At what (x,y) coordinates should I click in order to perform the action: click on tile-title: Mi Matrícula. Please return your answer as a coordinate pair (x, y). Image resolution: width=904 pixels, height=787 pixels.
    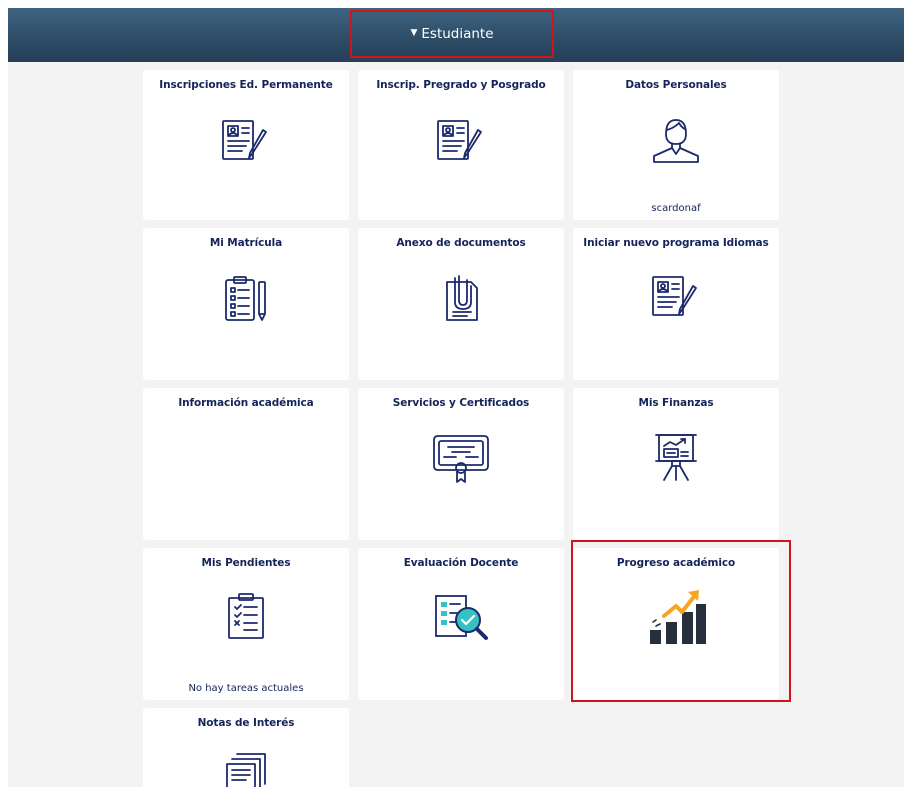
    Looking at the image, I should click on (246, 243).